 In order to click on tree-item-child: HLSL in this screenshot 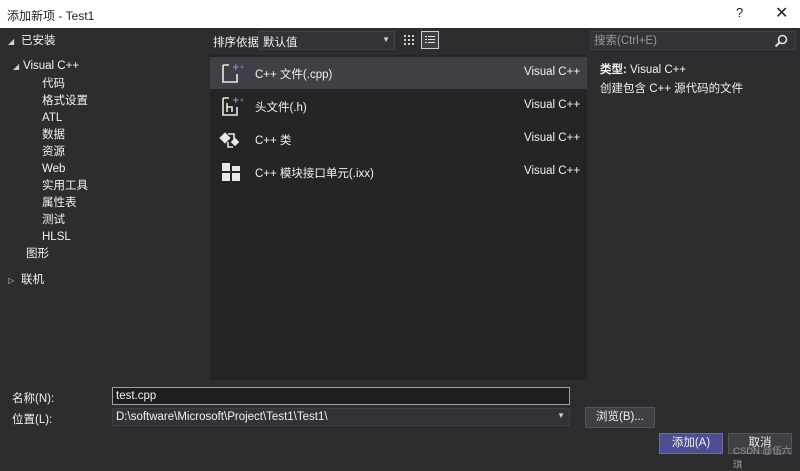, I will do `click(56, 237)`.